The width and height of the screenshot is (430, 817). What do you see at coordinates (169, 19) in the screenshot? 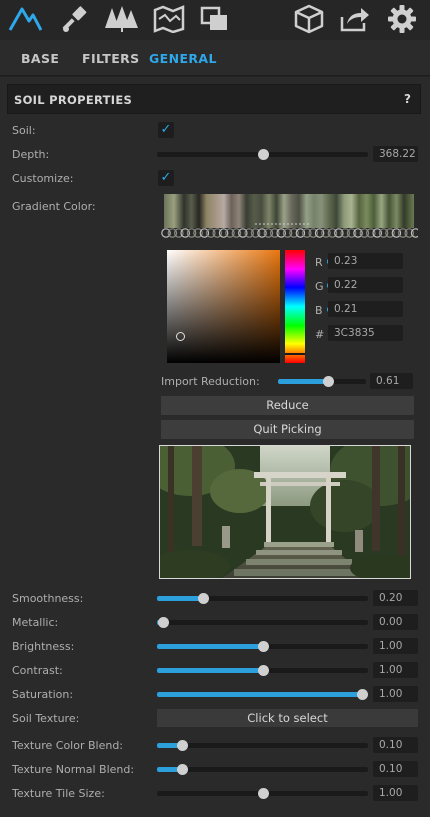
I see `map-icon` at bounding box center [169, 19].